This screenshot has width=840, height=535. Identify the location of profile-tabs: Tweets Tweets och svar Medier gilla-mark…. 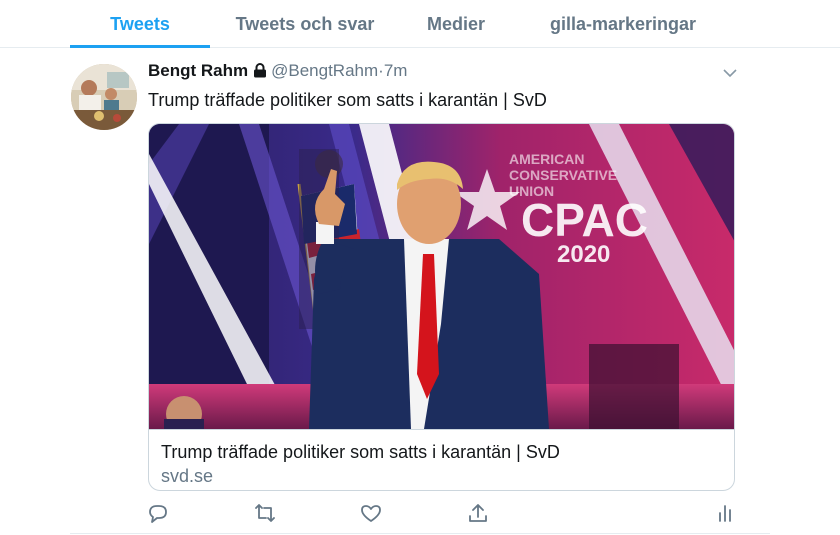
(420, 24).